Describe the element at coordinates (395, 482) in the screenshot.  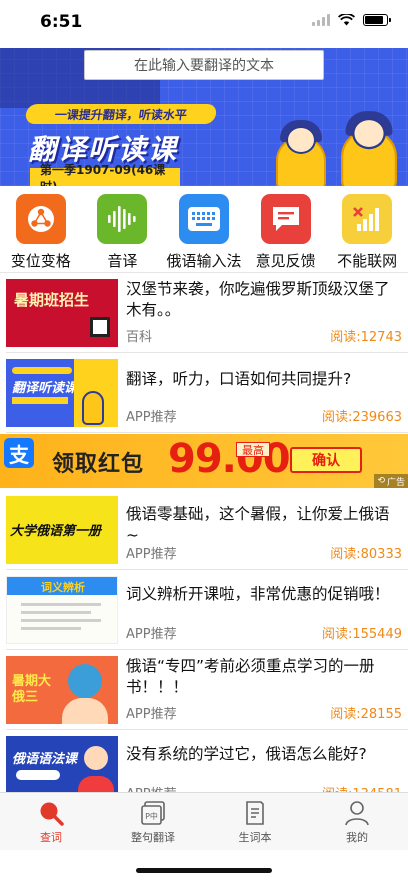
I see `ad-tag-text: 广告` at that location.